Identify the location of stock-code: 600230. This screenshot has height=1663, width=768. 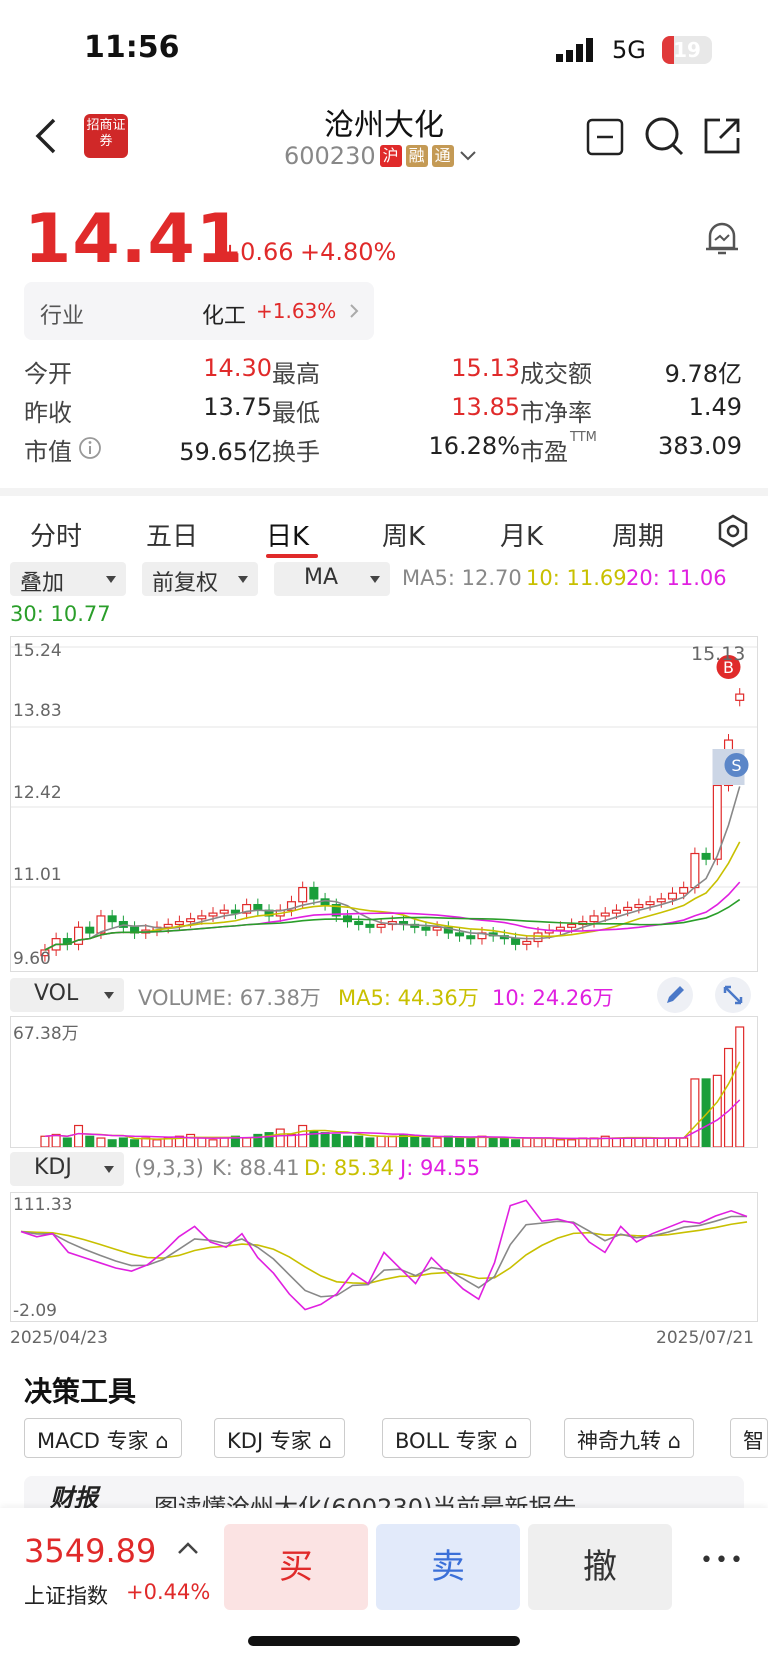
(330, 156).